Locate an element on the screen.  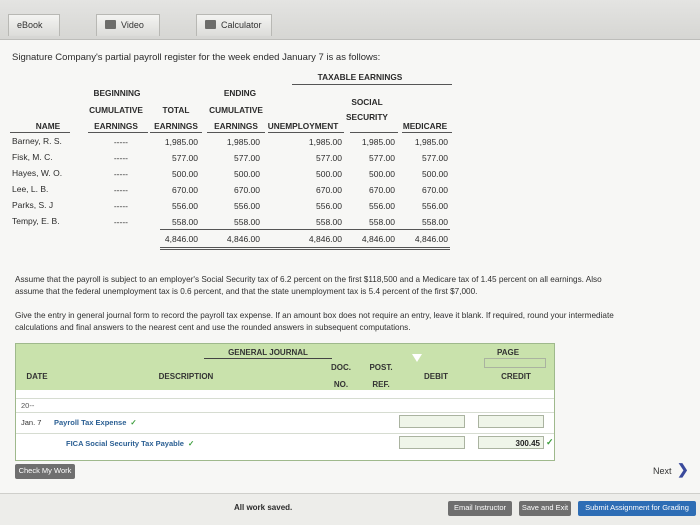
total-rule is located at coordinates (305, 229).